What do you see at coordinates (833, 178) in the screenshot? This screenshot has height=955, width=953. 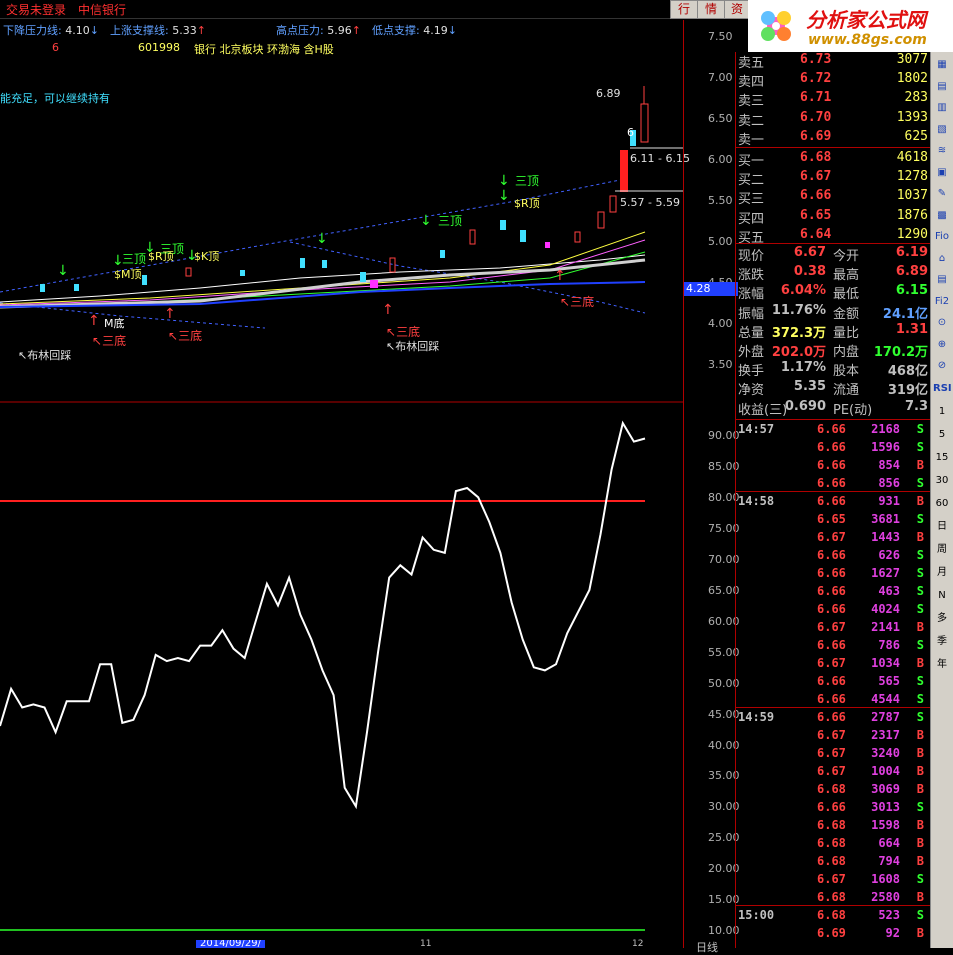 I see `order-book-row: 买二 6.67 1278` at bounding box center [833, 178].